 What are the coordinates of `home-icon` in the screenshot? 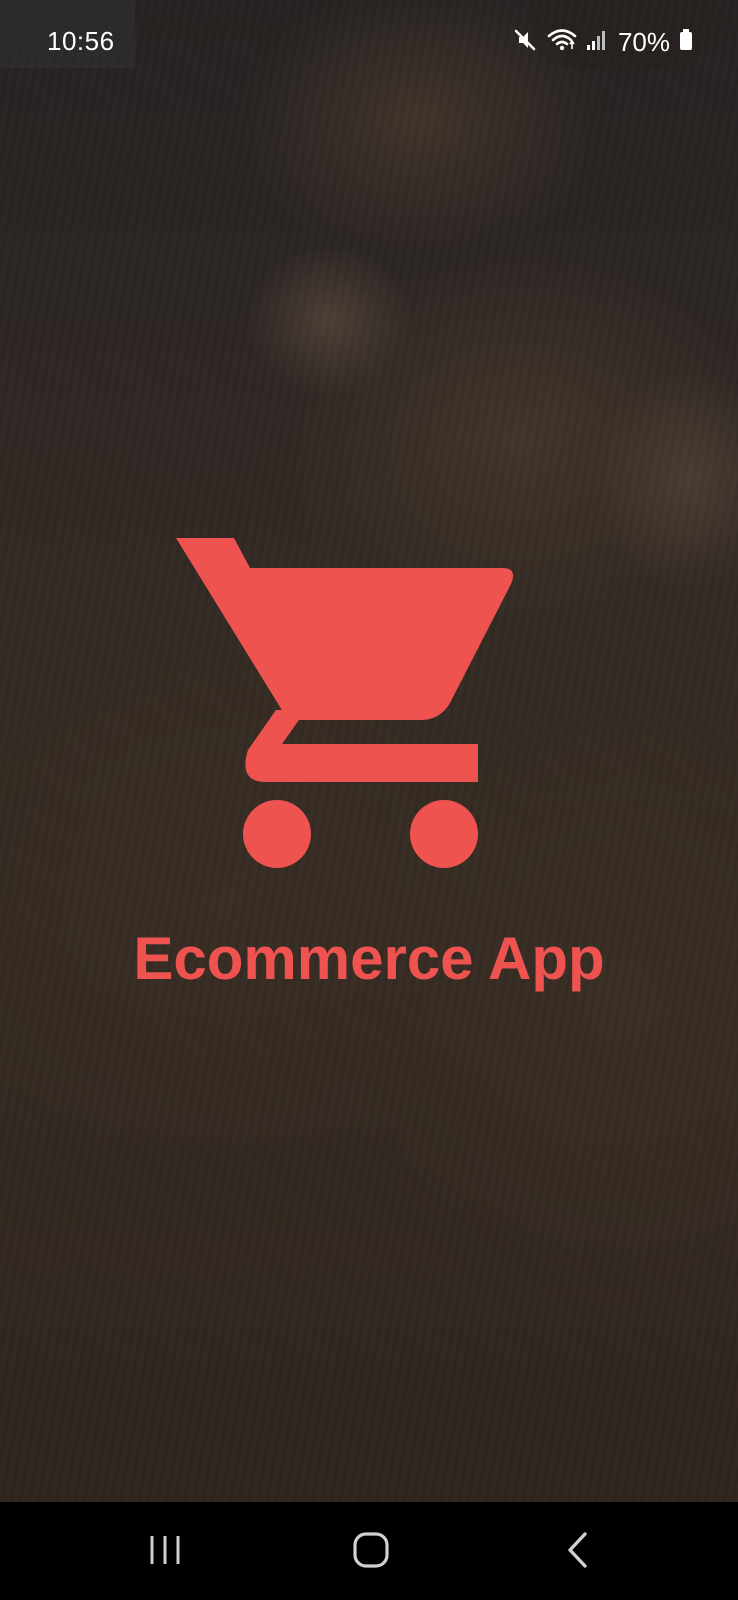 It's located at (371, 1552).